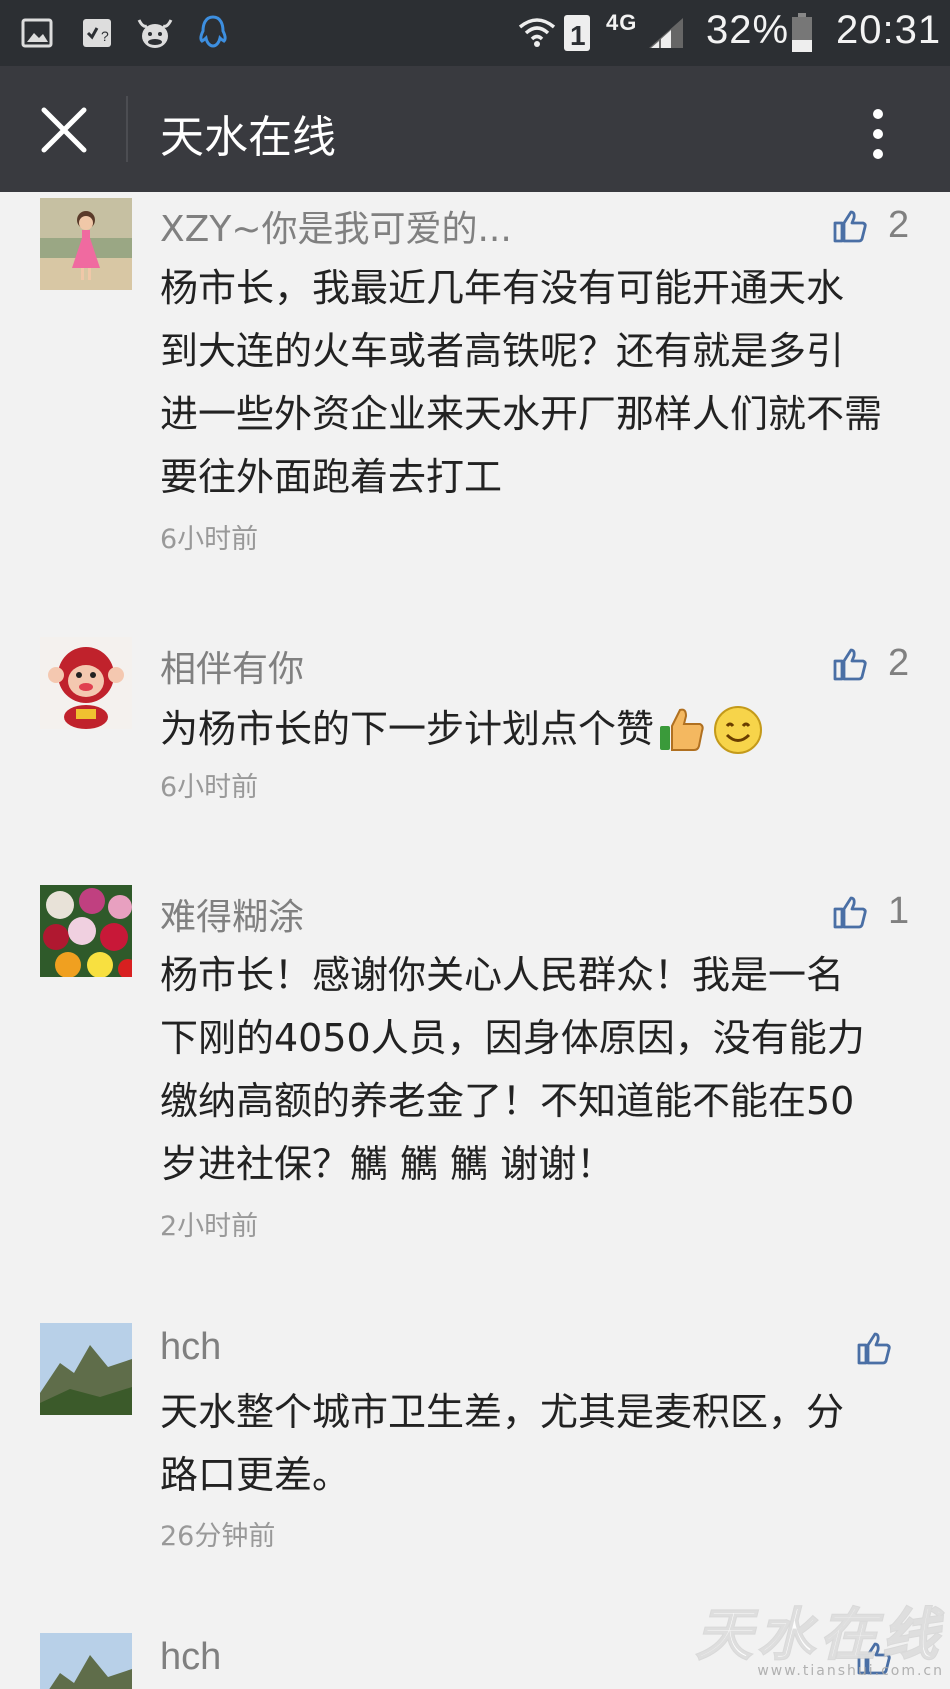  I want to click on comment-nickname: 相伴有你, so click(232, 666).